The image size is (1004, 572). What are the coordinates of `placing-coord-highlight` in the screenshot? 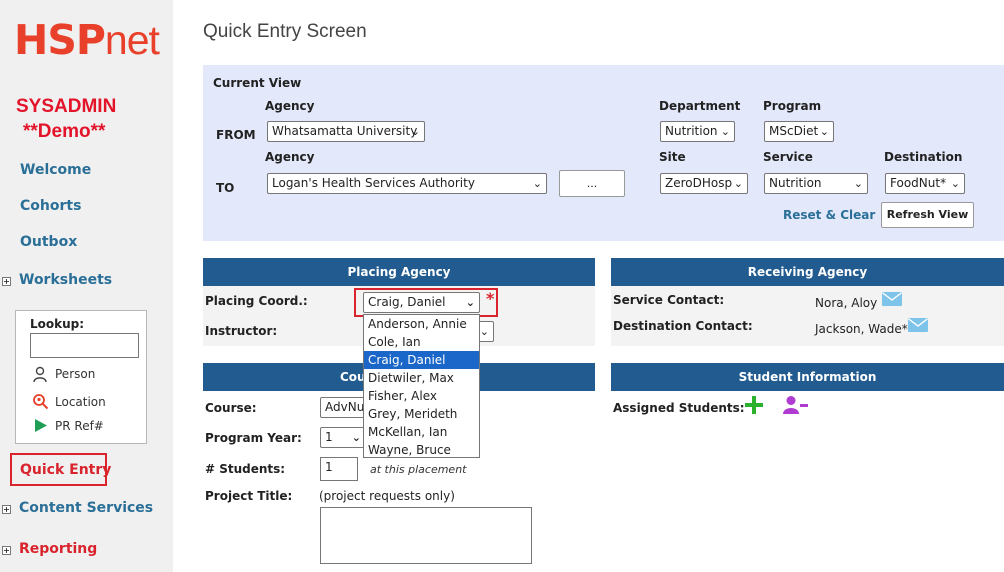 It's located at (426, 302).